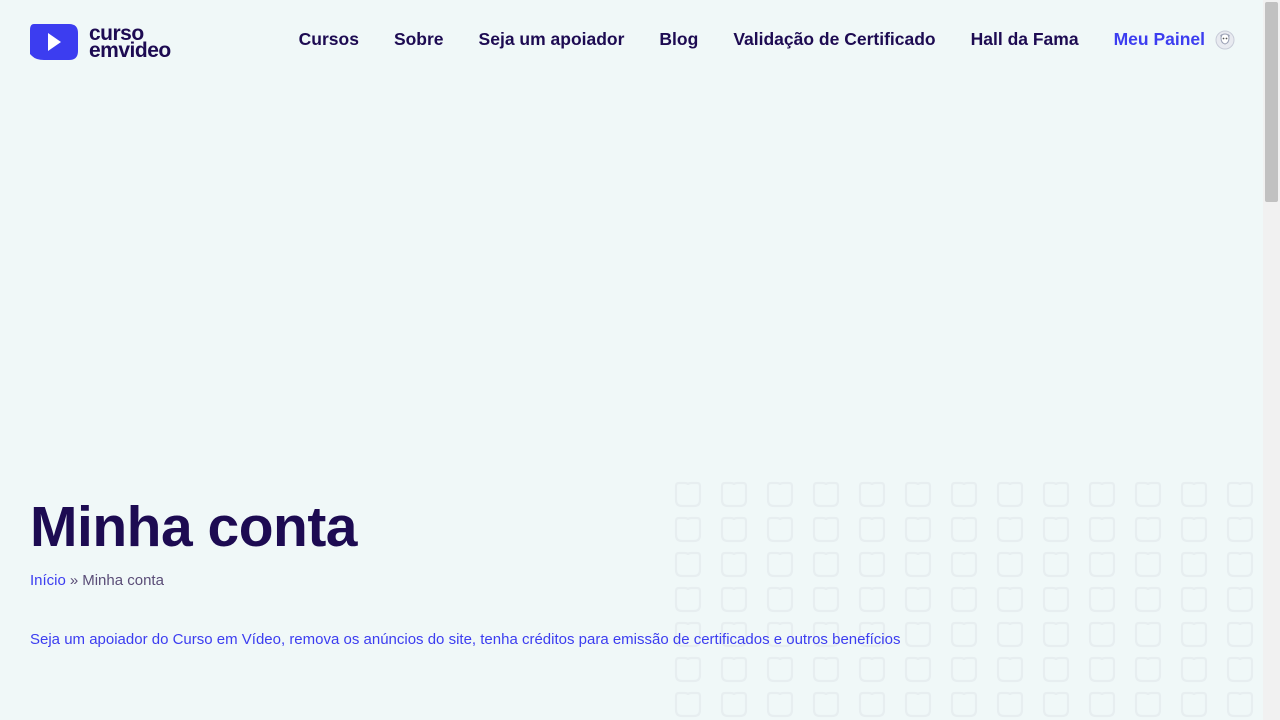 The image size is (1280, 720). Describe the element at coordinates (834, 39) in the screenshot. I see `nav-validacao-certificado: Validação de Certificado` at that location.